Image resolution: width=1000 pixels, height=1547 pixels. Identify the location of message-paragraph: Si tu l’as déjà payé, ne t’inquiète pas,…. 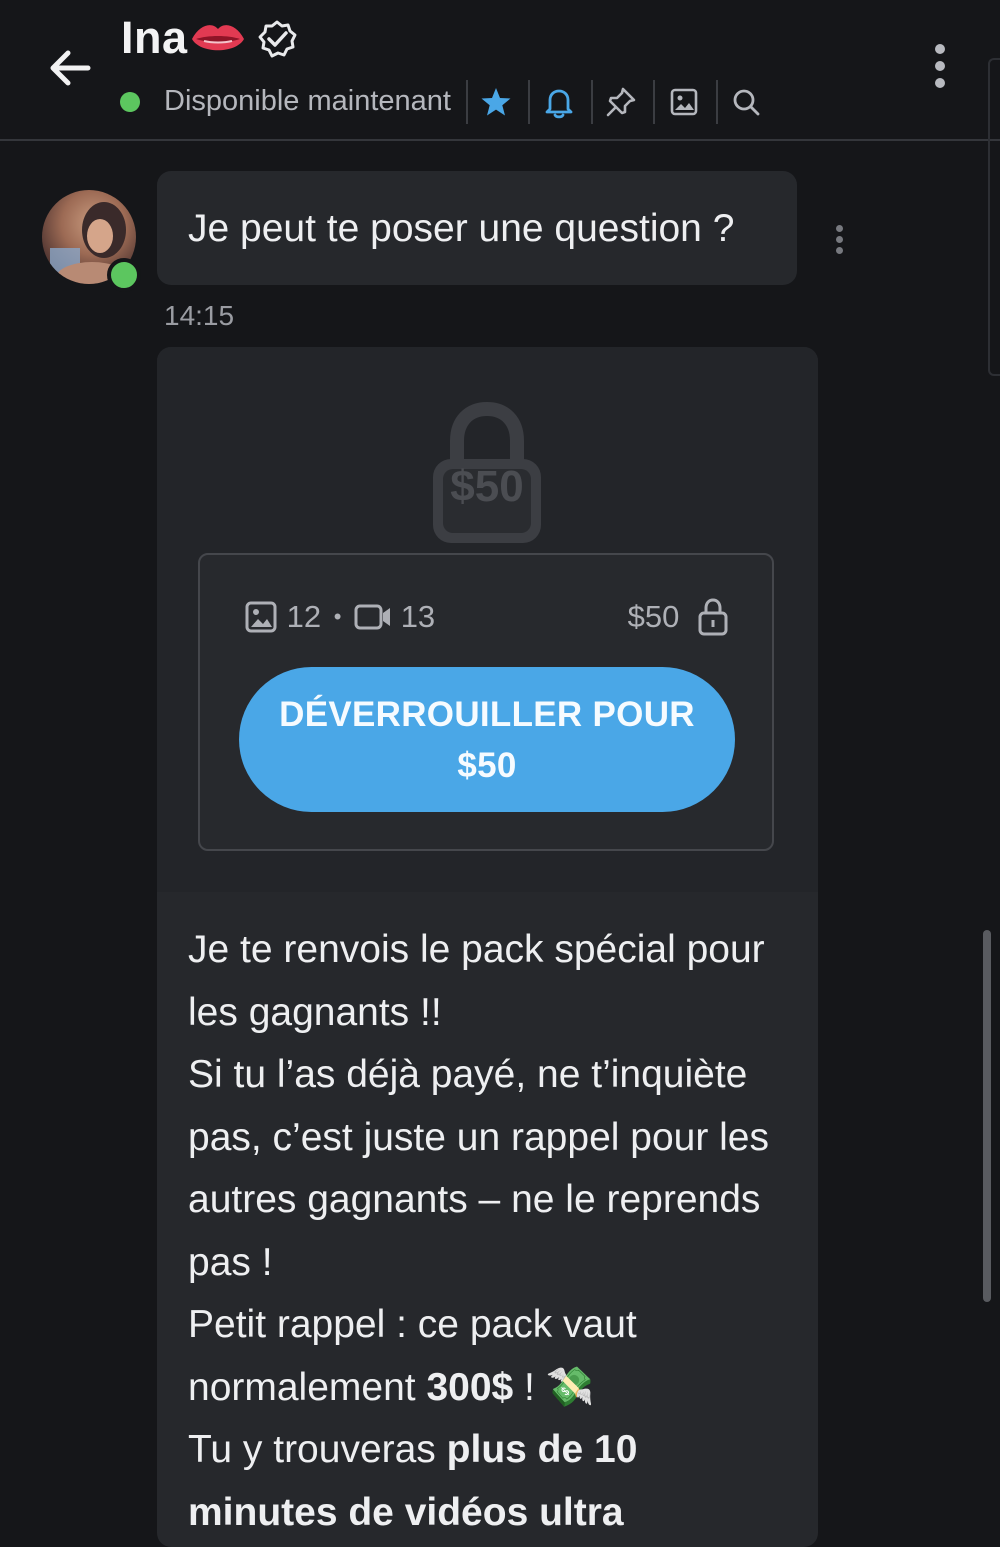
(479, 1168).